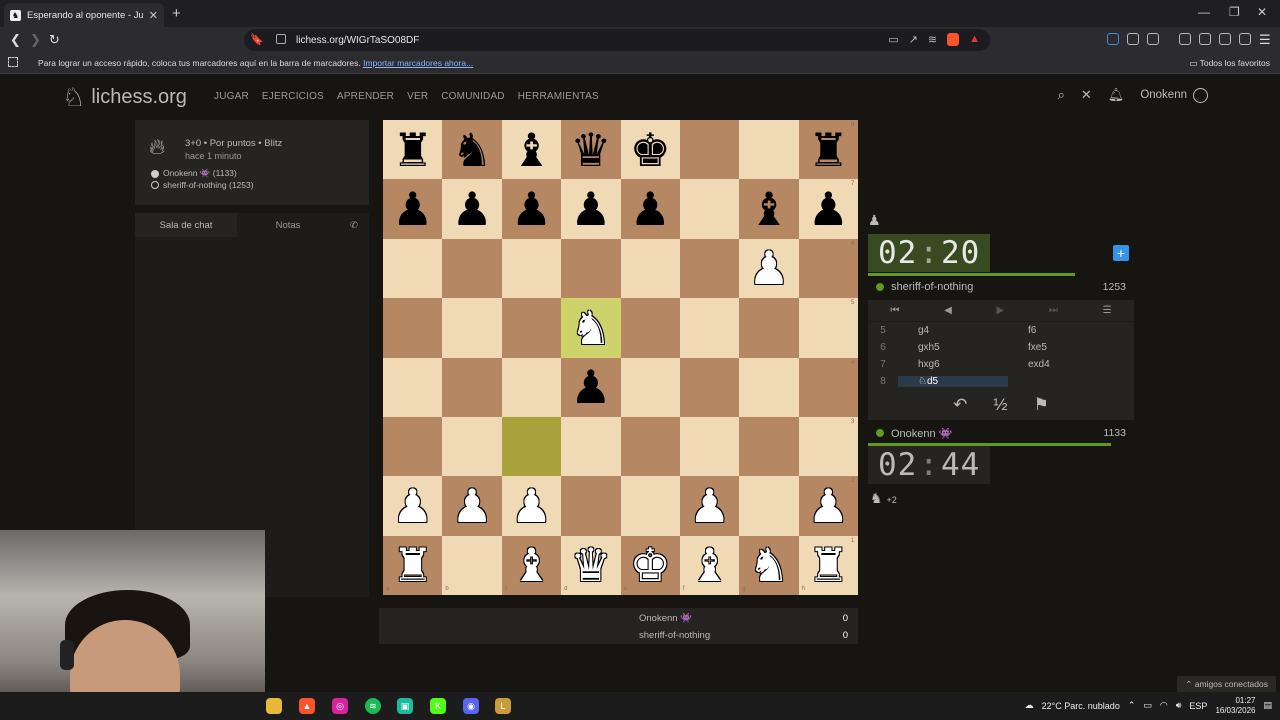  What do you see at coordinates (340, 706) in the screenshot?
I see `instagram-icon: ◎` at bounding box center [340, 706].